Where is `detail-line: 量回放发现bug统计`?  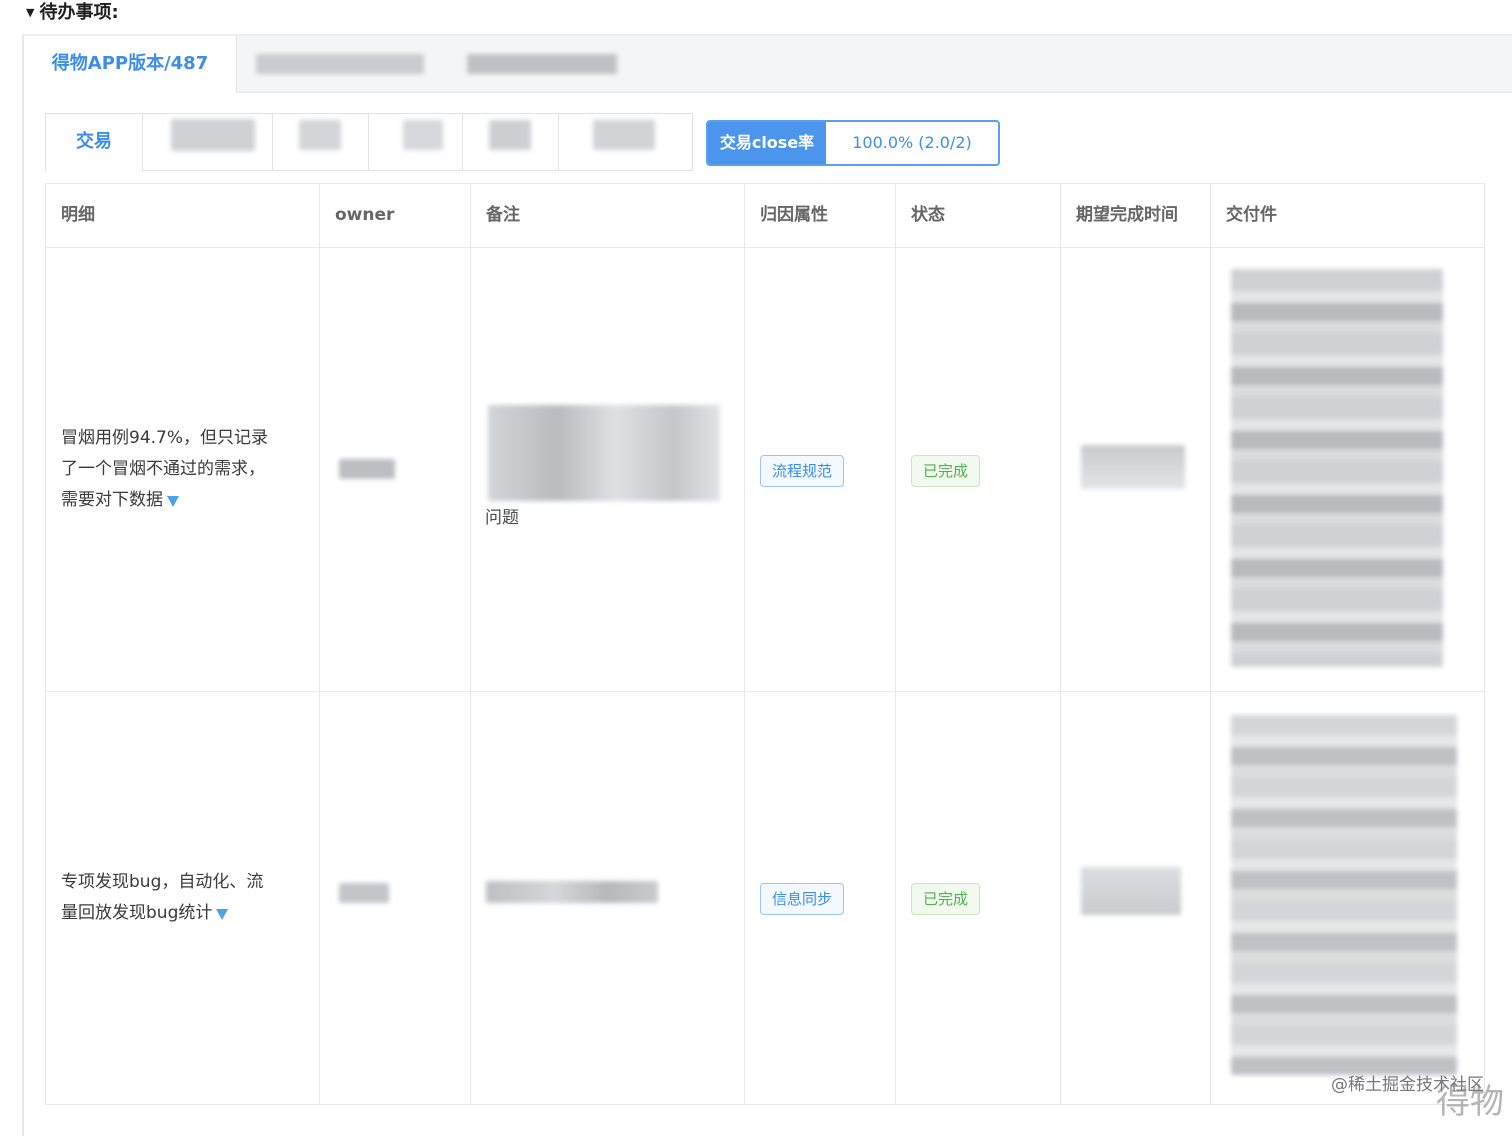
detail-line: 量回放发现bug统计 is located at coordinates (186, 913).